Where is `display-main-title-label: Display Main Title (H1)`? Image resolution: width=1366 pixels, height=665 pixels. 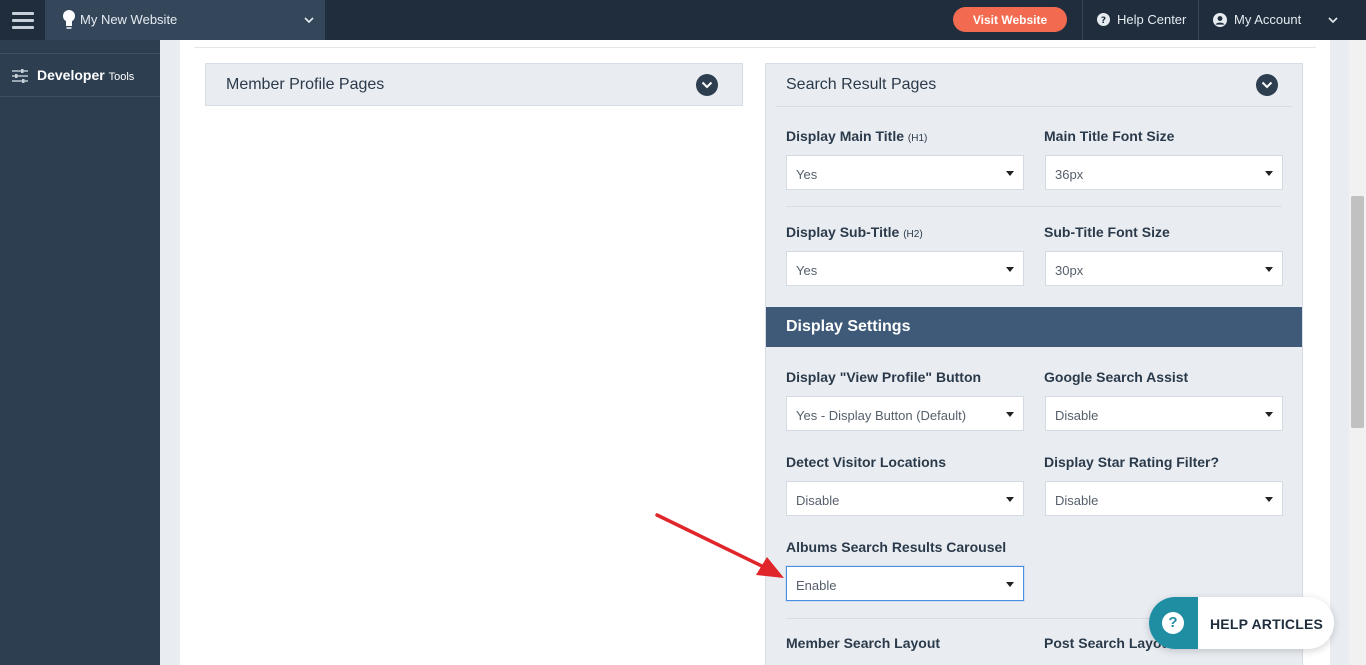
display-main-title-label: Display Main Title (H1) is located at coordinates (857, 136).